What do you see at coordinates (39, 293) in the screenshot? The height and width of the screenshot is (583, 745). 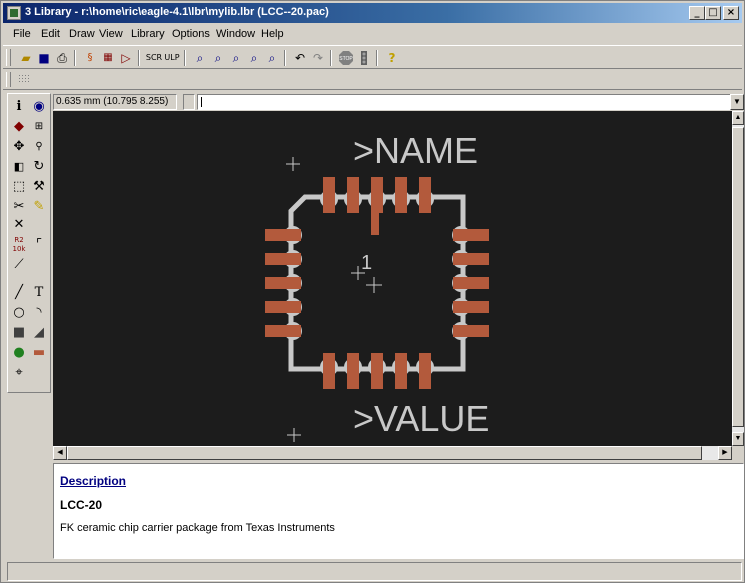 I see `text-icon: T` at bounding box center [39, 293].